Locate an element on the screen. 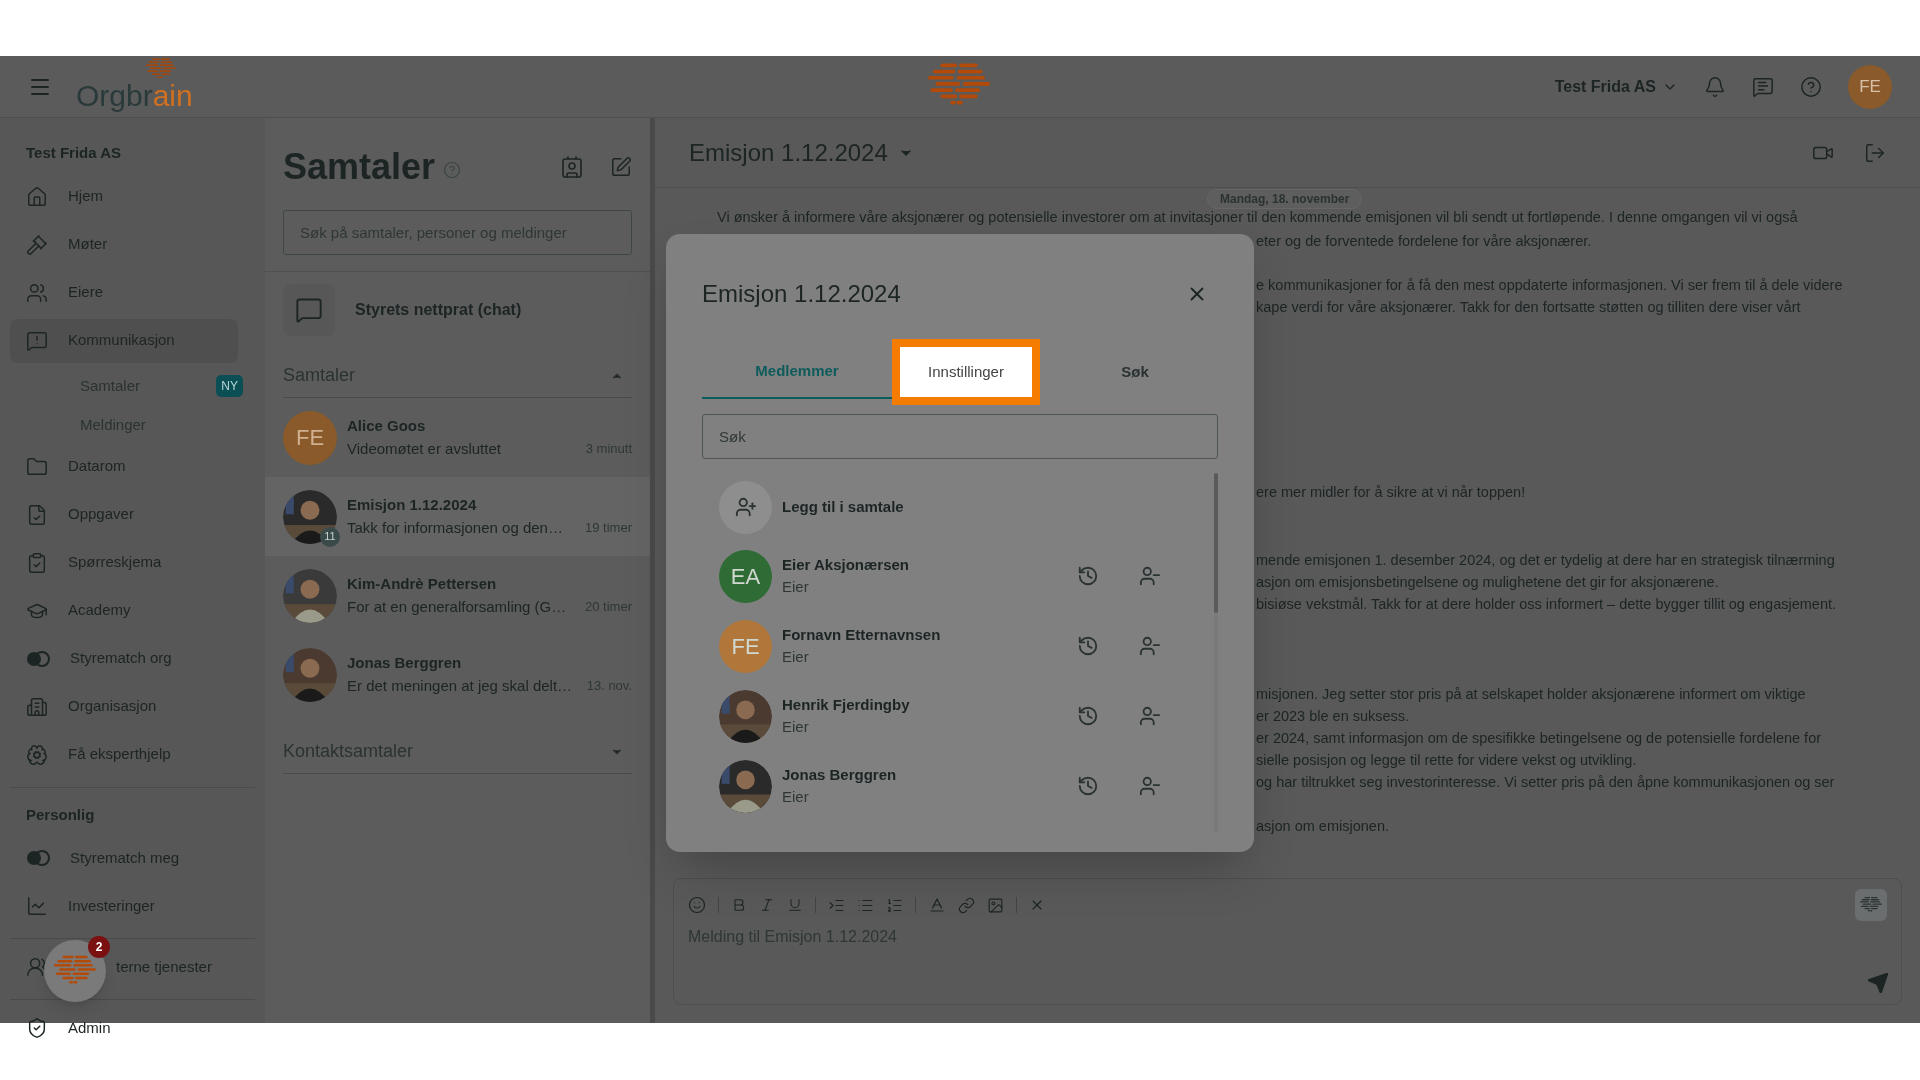 The width and height of the screenshot is (1920, 1080). nav-item: Spørreskjema is located at coordinates (115, 562).